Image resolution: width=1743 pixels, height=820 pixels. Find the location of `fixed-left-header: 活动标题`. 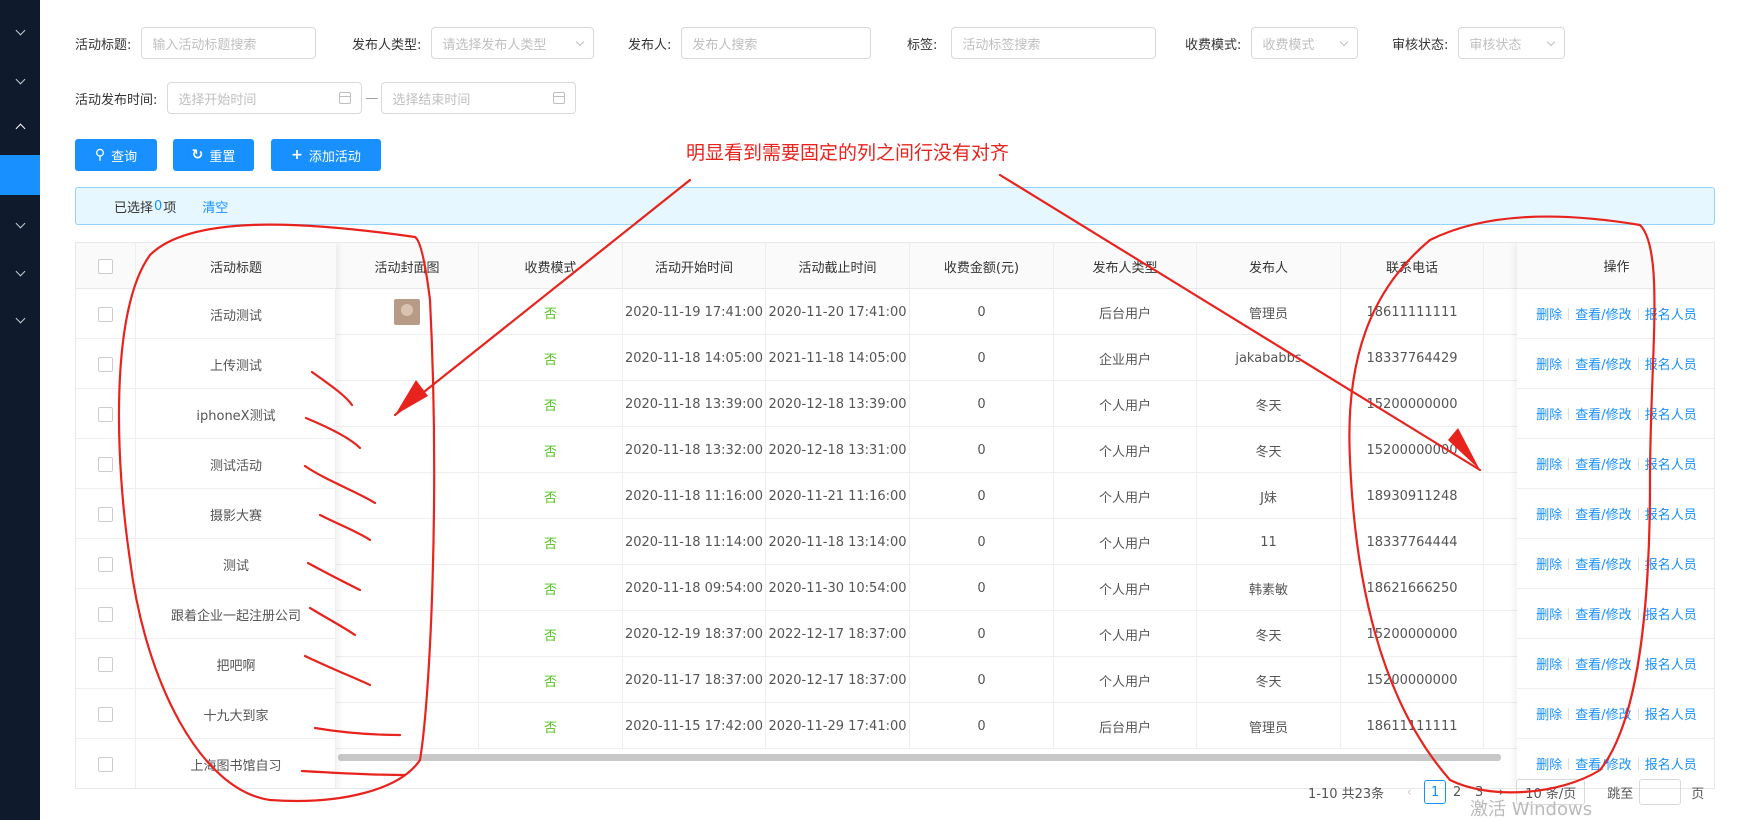

fixed-left-header: 活动标题 is located at coordinates (206, 266).